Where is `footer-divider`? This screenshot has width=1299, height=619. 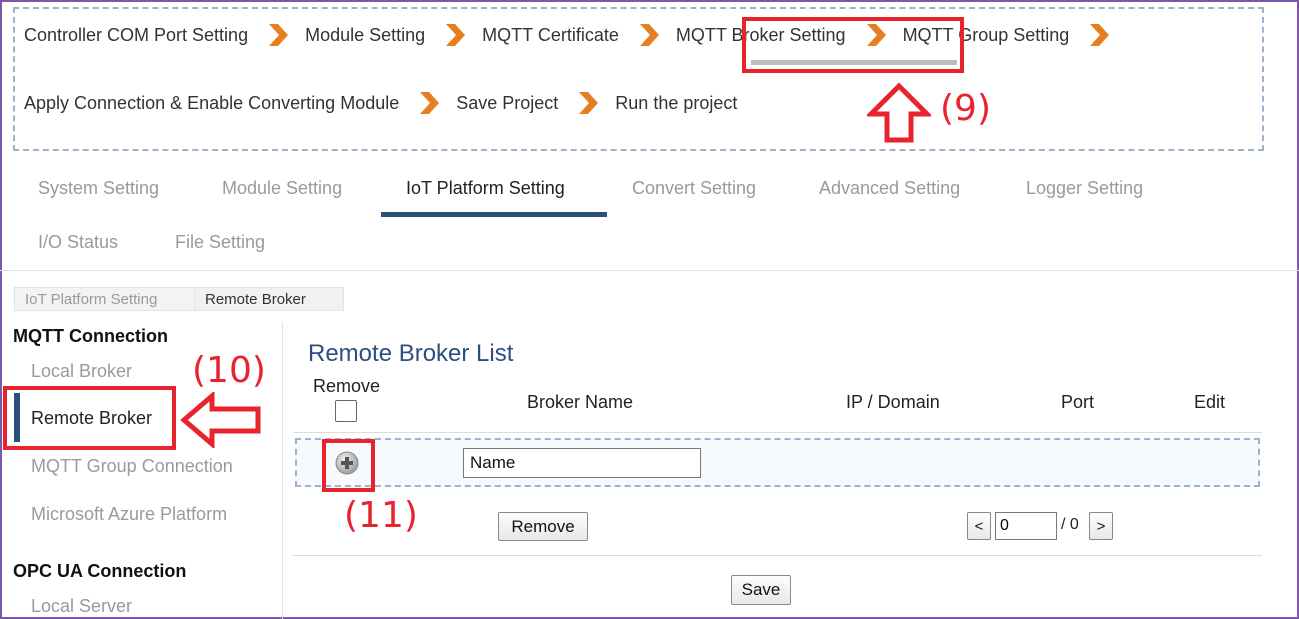
footer-divider is located at coordinates (777, 555).